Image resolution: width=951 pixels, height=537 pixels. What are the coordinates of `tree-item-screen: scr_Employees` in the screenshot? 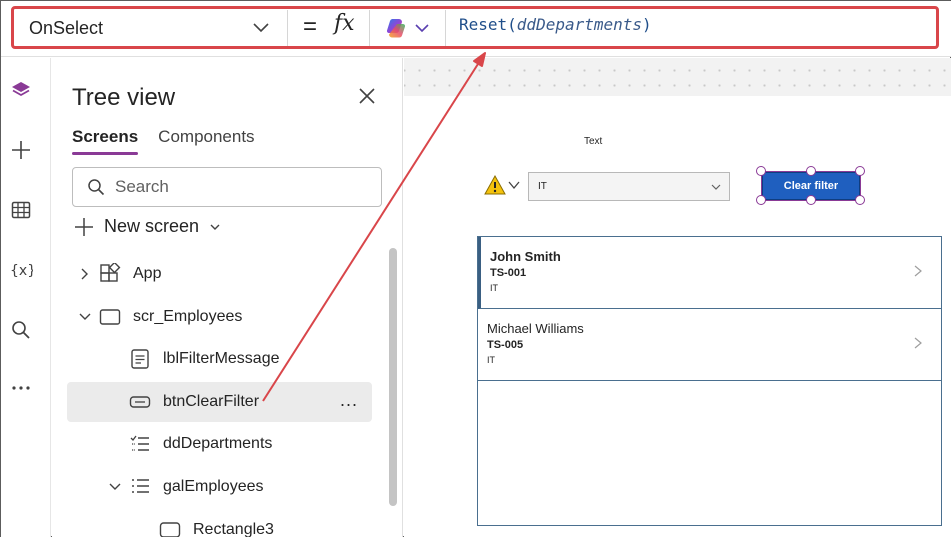 It's located at (219, 317).